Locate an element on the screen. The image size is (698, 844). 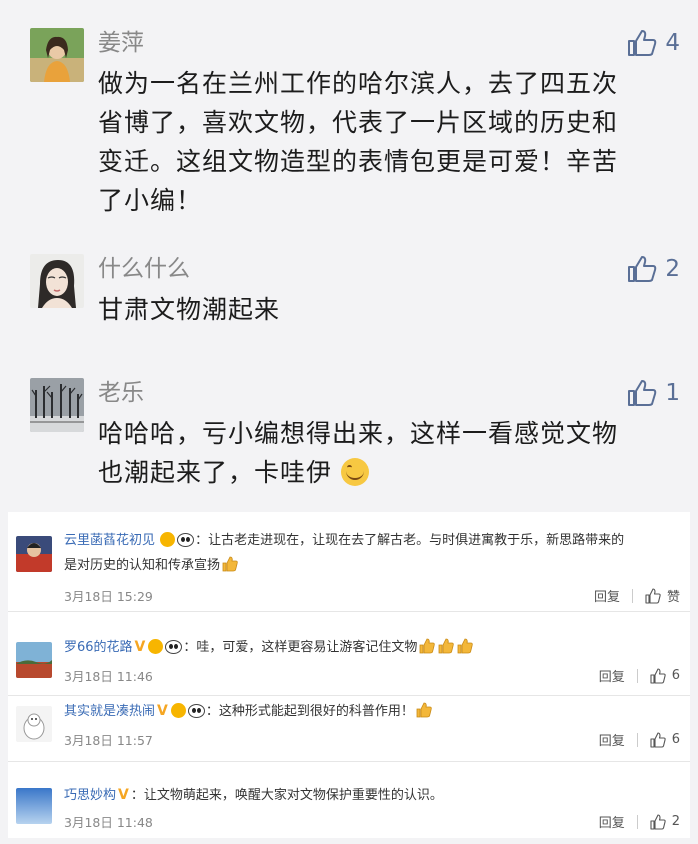
like-button: 4 is located at coordinates (653, 43).